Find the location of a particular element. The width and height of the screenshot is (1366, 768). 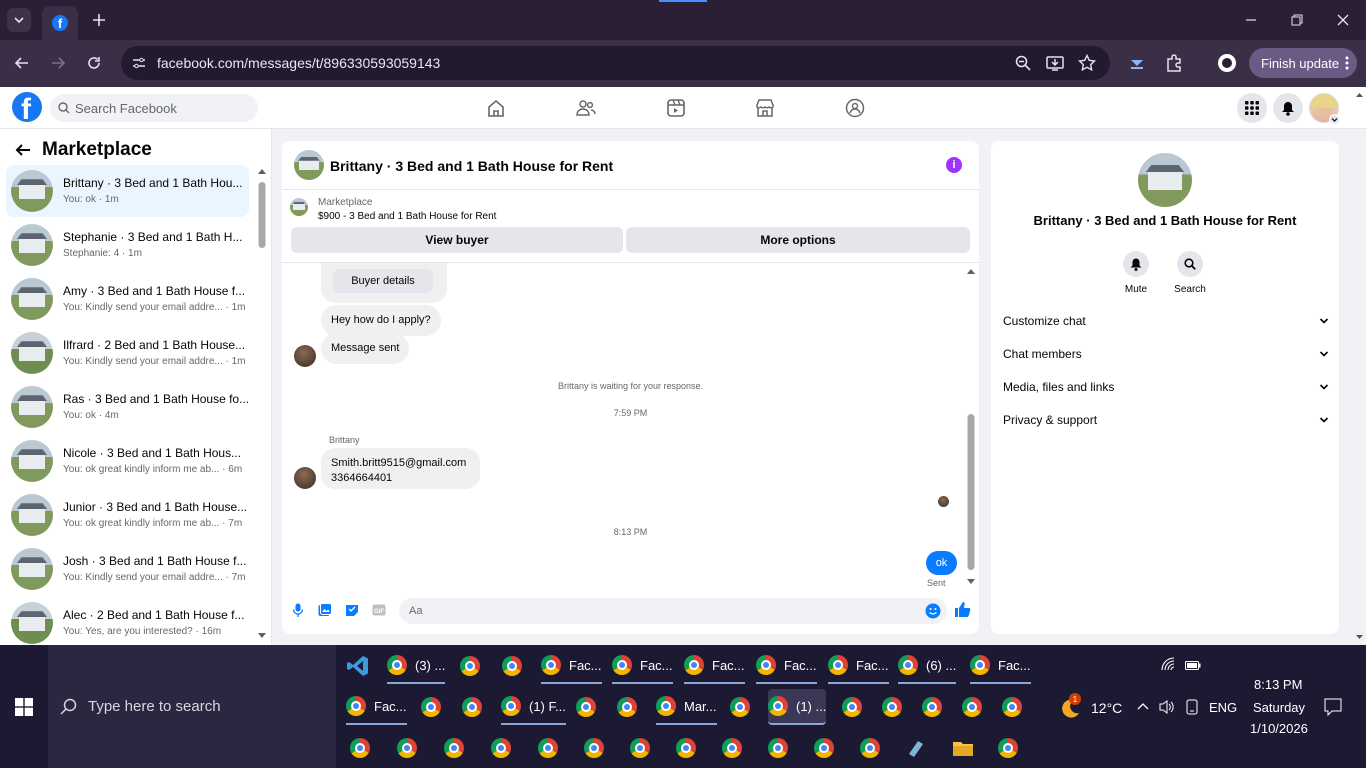

start-button is located at coordinates (24, 706).